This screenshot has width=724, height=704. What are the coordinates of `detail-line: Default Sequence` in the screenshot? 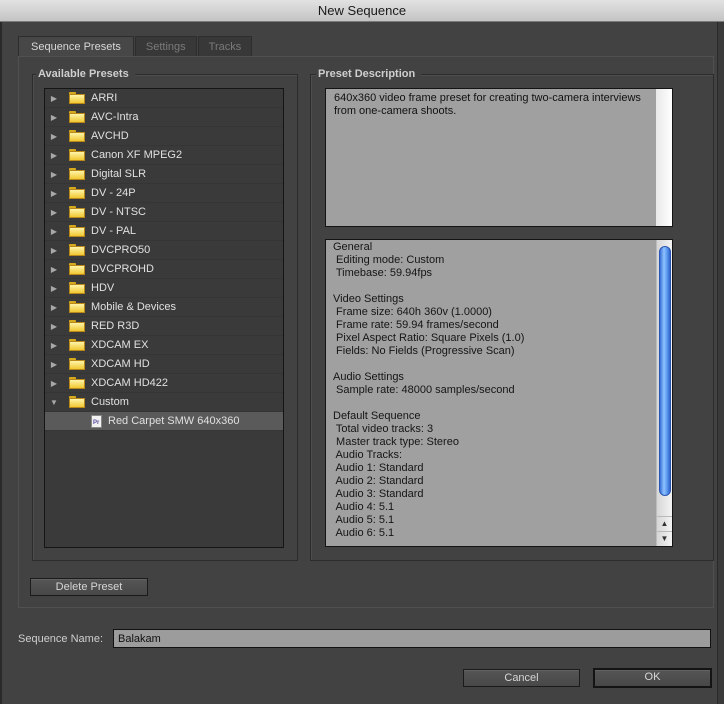 It's located at (377, 416).